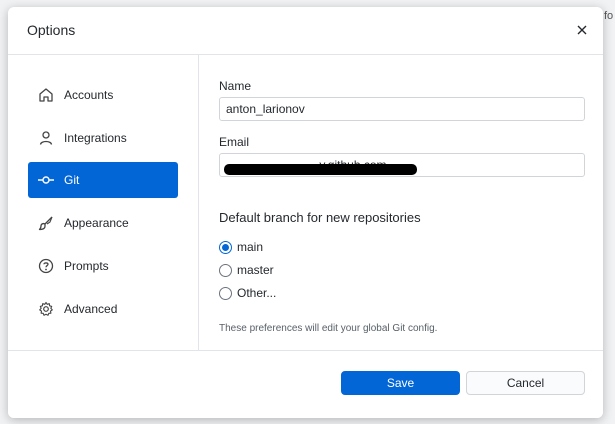  I want to click on sidebar-item-advanced: Advanced, so click(103, 309).